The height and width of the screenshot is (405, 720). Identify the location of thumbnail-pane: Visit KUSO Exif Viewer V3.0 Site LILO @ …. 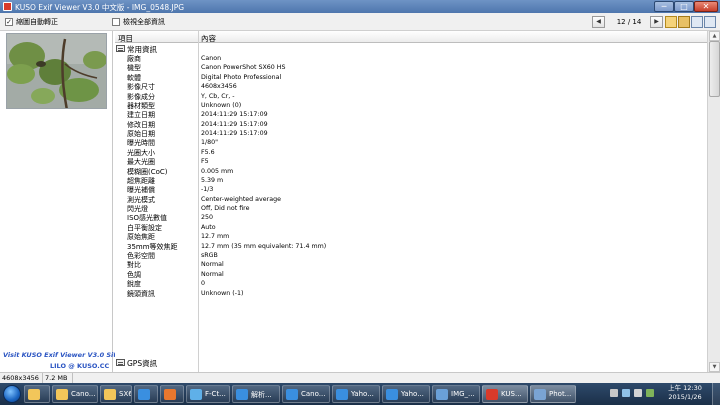
(60, 201).